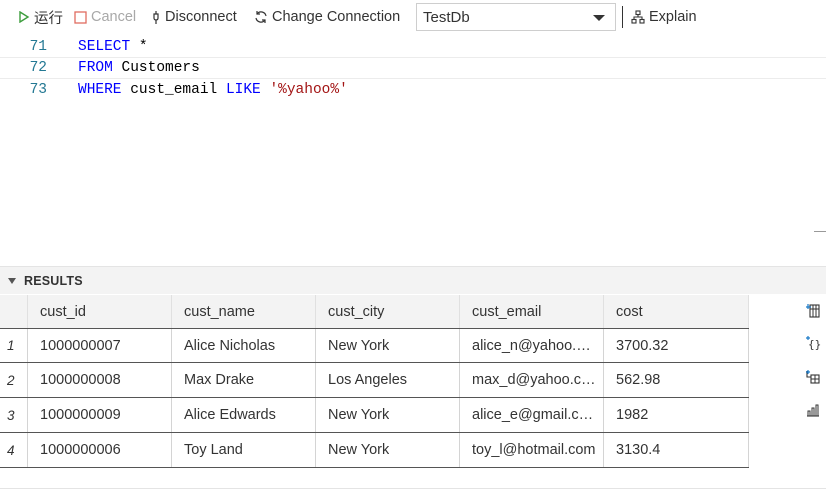 This screenshot has width=826, height=493. Describe the element at coordinates (813, 313) in the screenshot. I see `save-as-csv-button` at that location.